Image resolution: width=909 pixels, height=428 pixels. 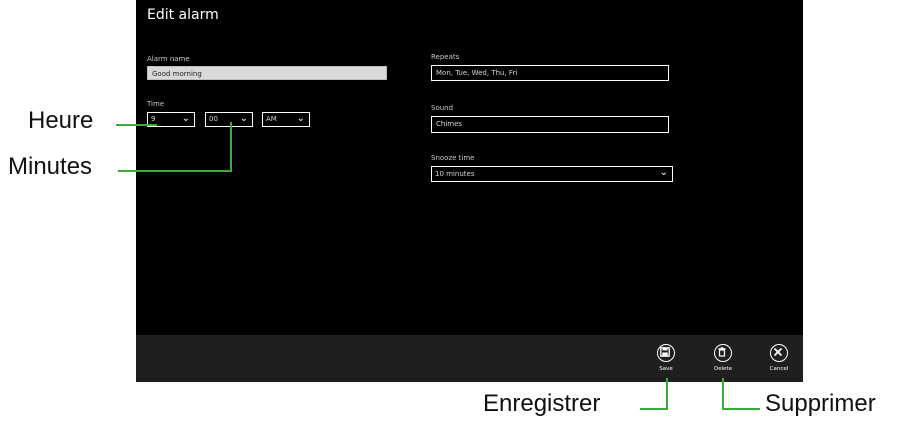 I want to click on page-title: Edit alarm, so click(x=183, y=15).